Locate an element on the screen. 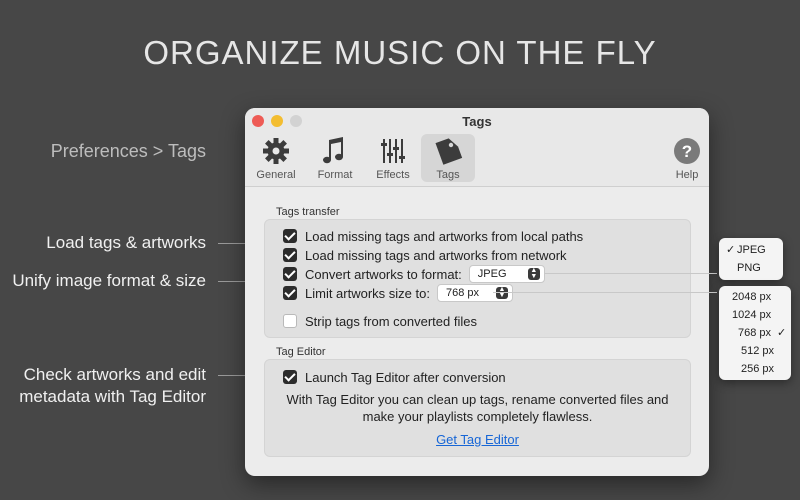 This screenshot has width=800, height=500. tab-effects: Effects is located at coordinates (393, 158).